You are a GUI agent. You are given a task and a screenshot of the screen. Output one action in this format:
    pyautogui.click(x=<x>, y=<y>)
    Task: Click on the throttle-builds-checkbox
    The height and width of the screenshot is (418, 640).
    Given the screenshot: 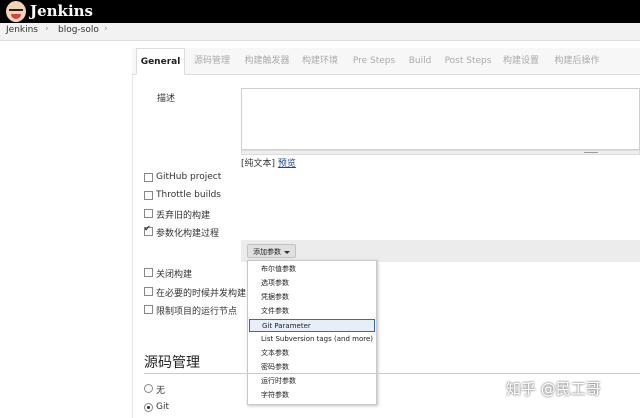 What is the action you would take?
    pyautogui.click(x=148, y=195)
    